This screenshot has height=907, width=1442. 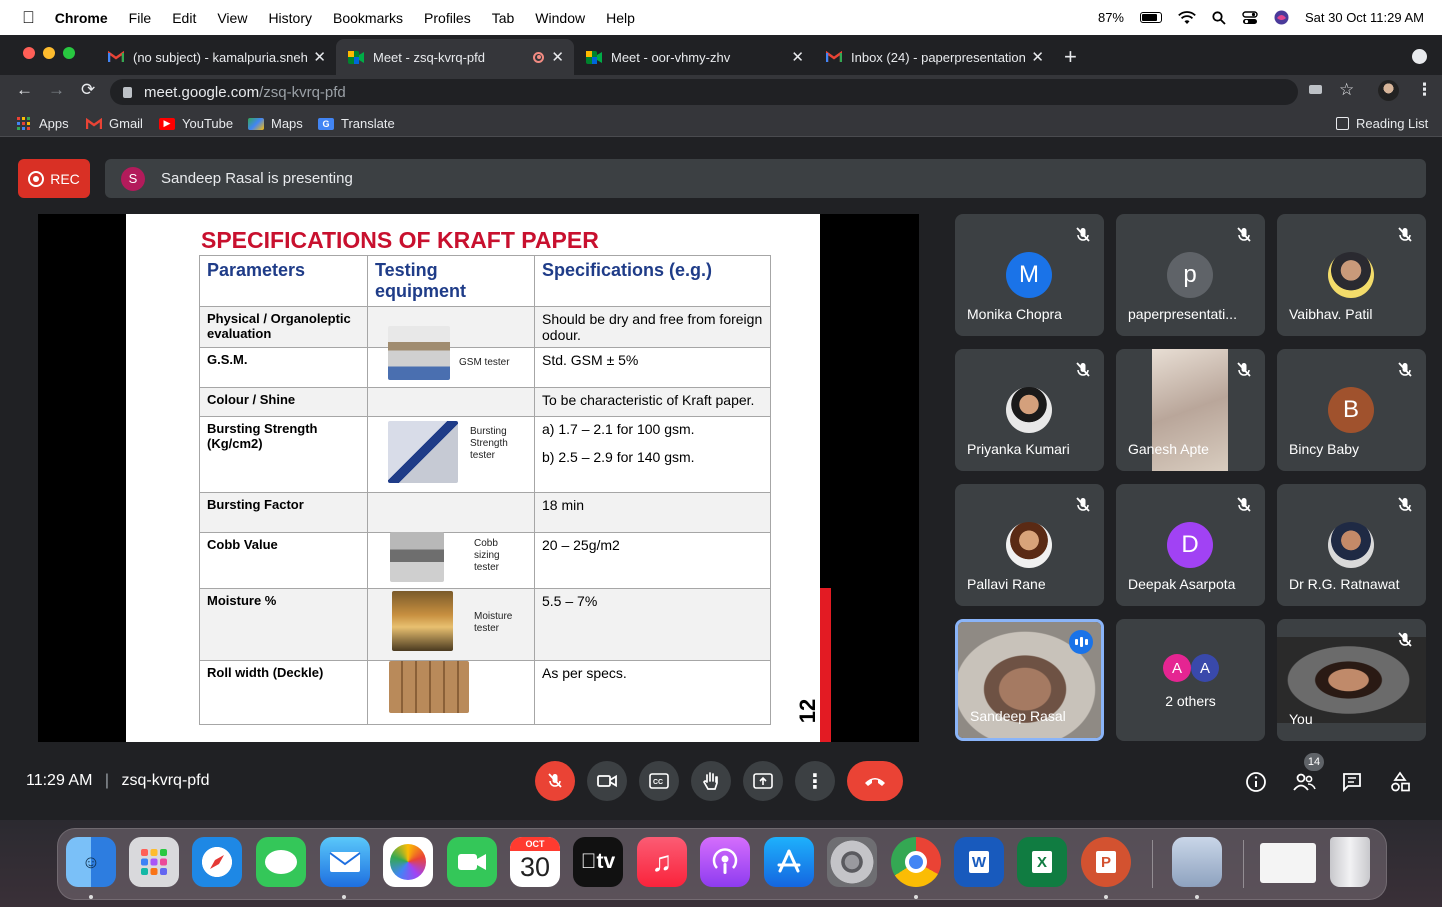 What do you see at coordinates (345, 862) in the screenshot?
I see `mail-icon` at bounding box center [345, 862].